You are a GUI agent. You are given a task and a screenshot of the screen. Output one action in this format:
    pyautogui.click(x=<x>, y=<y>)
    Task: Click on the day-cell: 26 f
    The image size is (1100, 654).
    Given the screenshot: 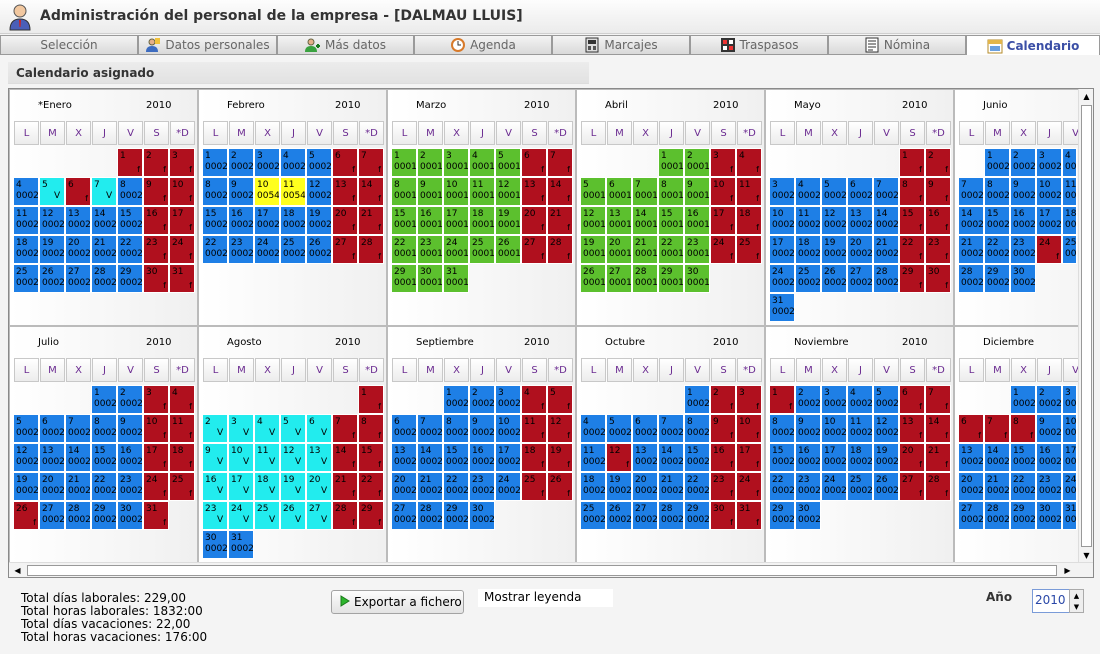 What is the action you would take?
    pyautogui.click(x=560, y=486)
    